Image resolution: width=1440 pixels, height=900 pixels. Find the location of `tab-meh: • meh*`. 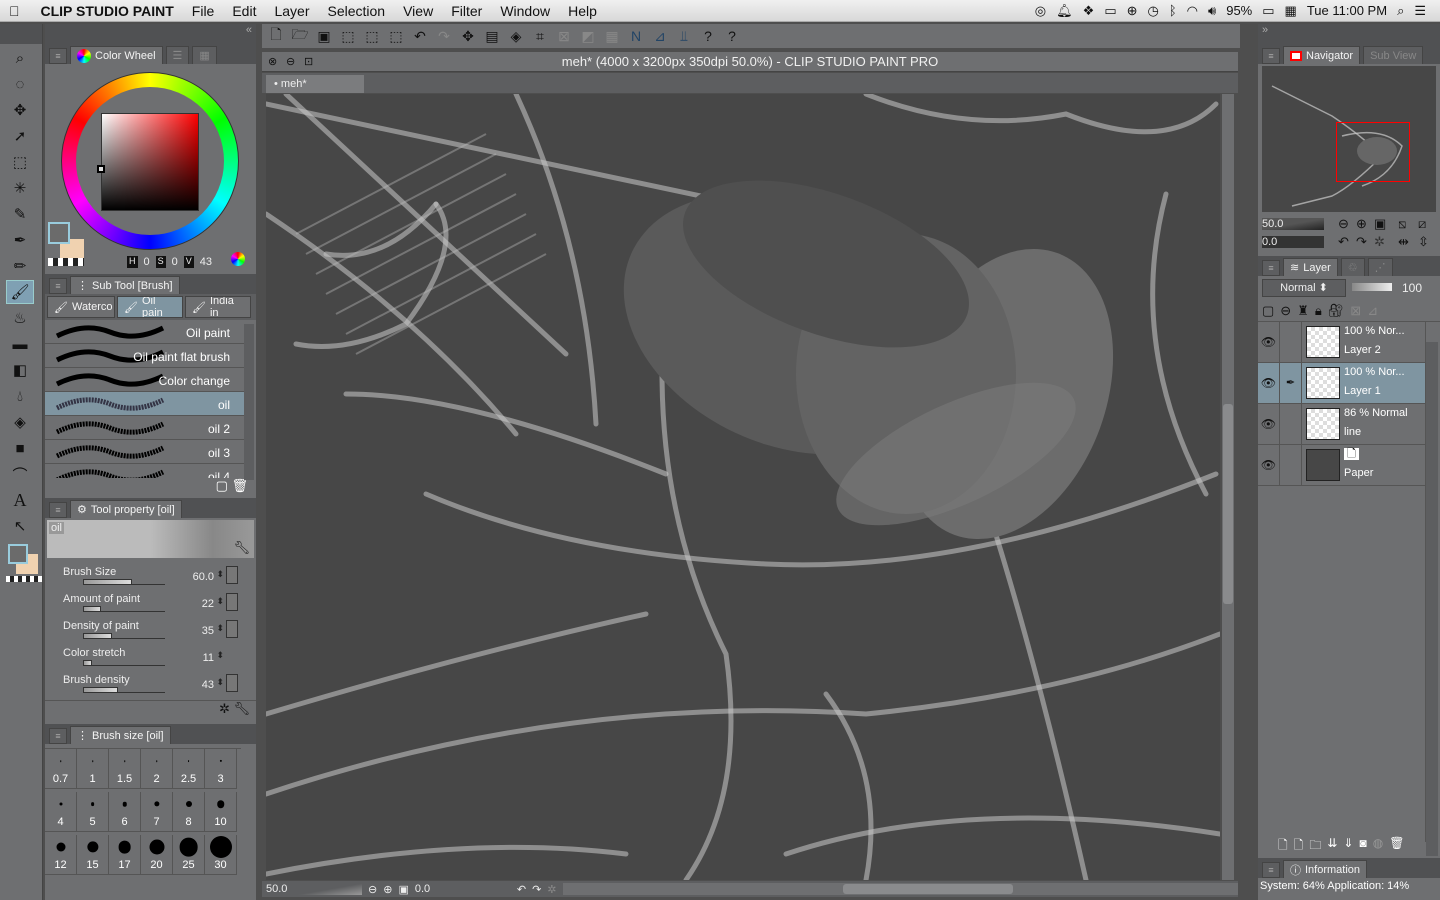

tab-meh: • meh* is located at coordinates (315, 84).